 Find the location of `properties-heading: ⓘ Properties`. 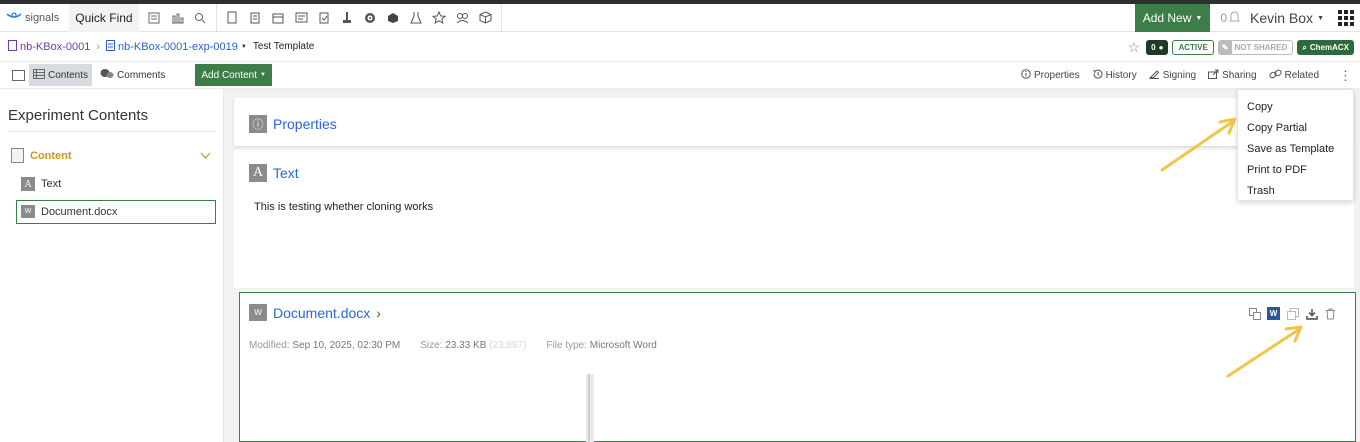

properties-heading: ⓘ Properties is located at coordinates (293, 124).